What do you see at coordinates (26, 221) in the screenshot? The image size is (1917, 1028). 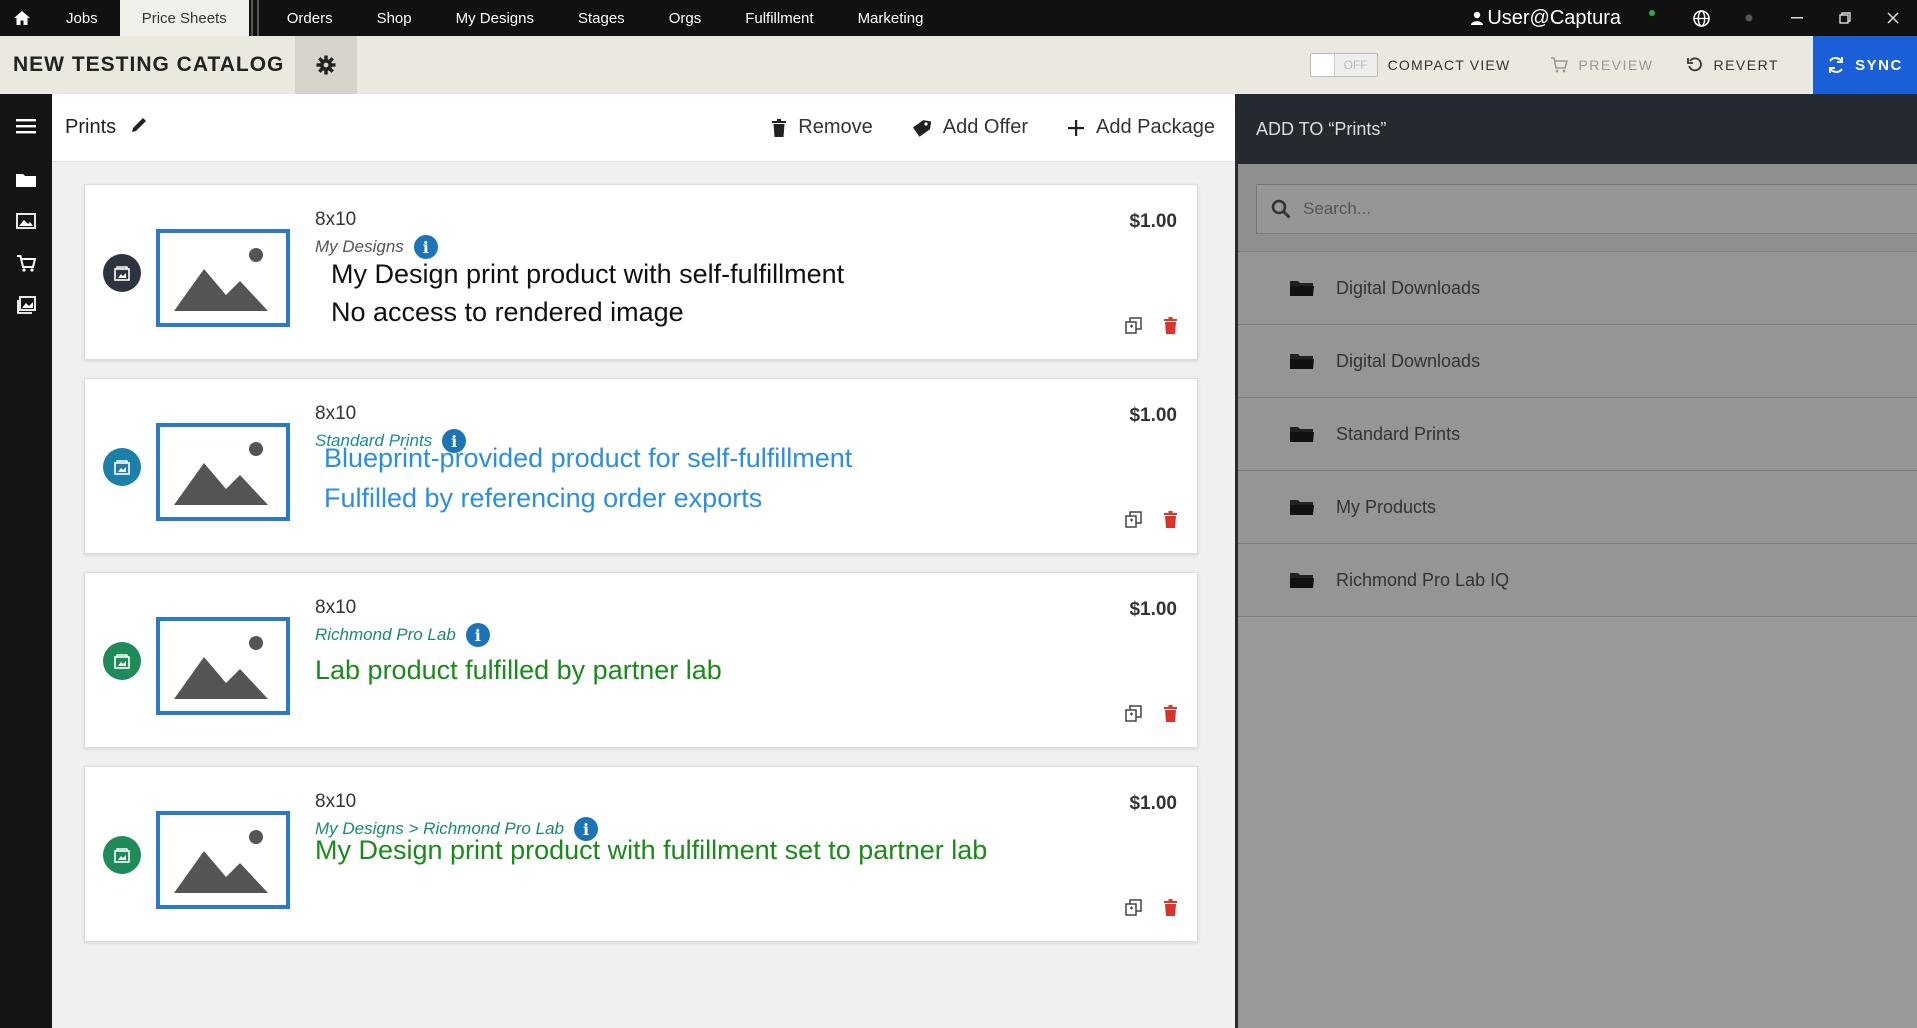 I see `image-icon` at bounding box center [26, 221].